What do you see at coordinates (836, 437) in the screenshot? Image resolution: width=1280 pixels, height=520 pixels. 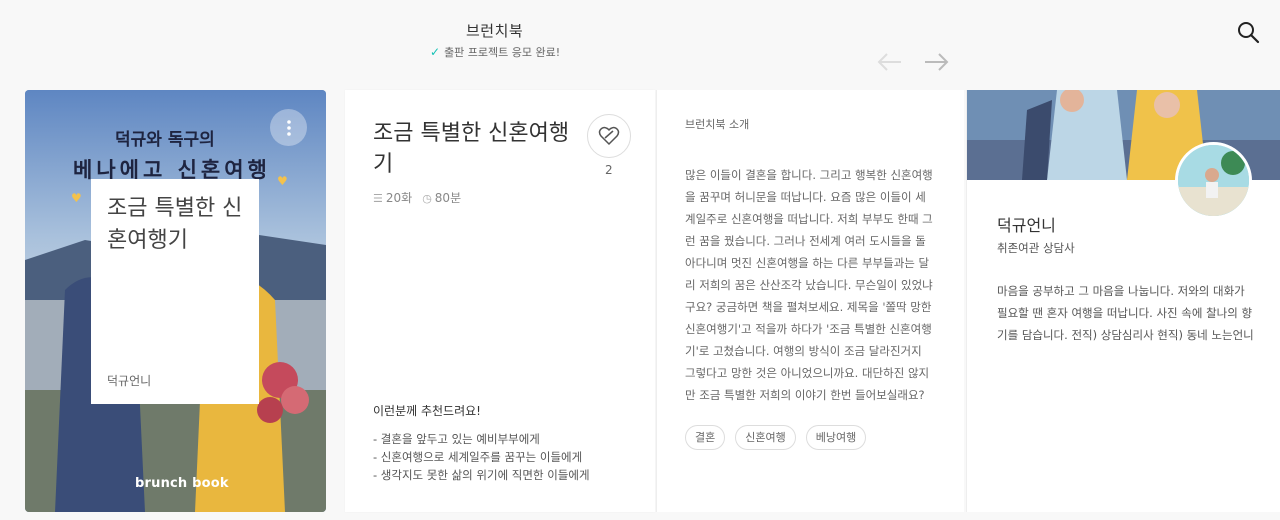 I see `tag: 베낭여행` at bounding box center [836, 437].